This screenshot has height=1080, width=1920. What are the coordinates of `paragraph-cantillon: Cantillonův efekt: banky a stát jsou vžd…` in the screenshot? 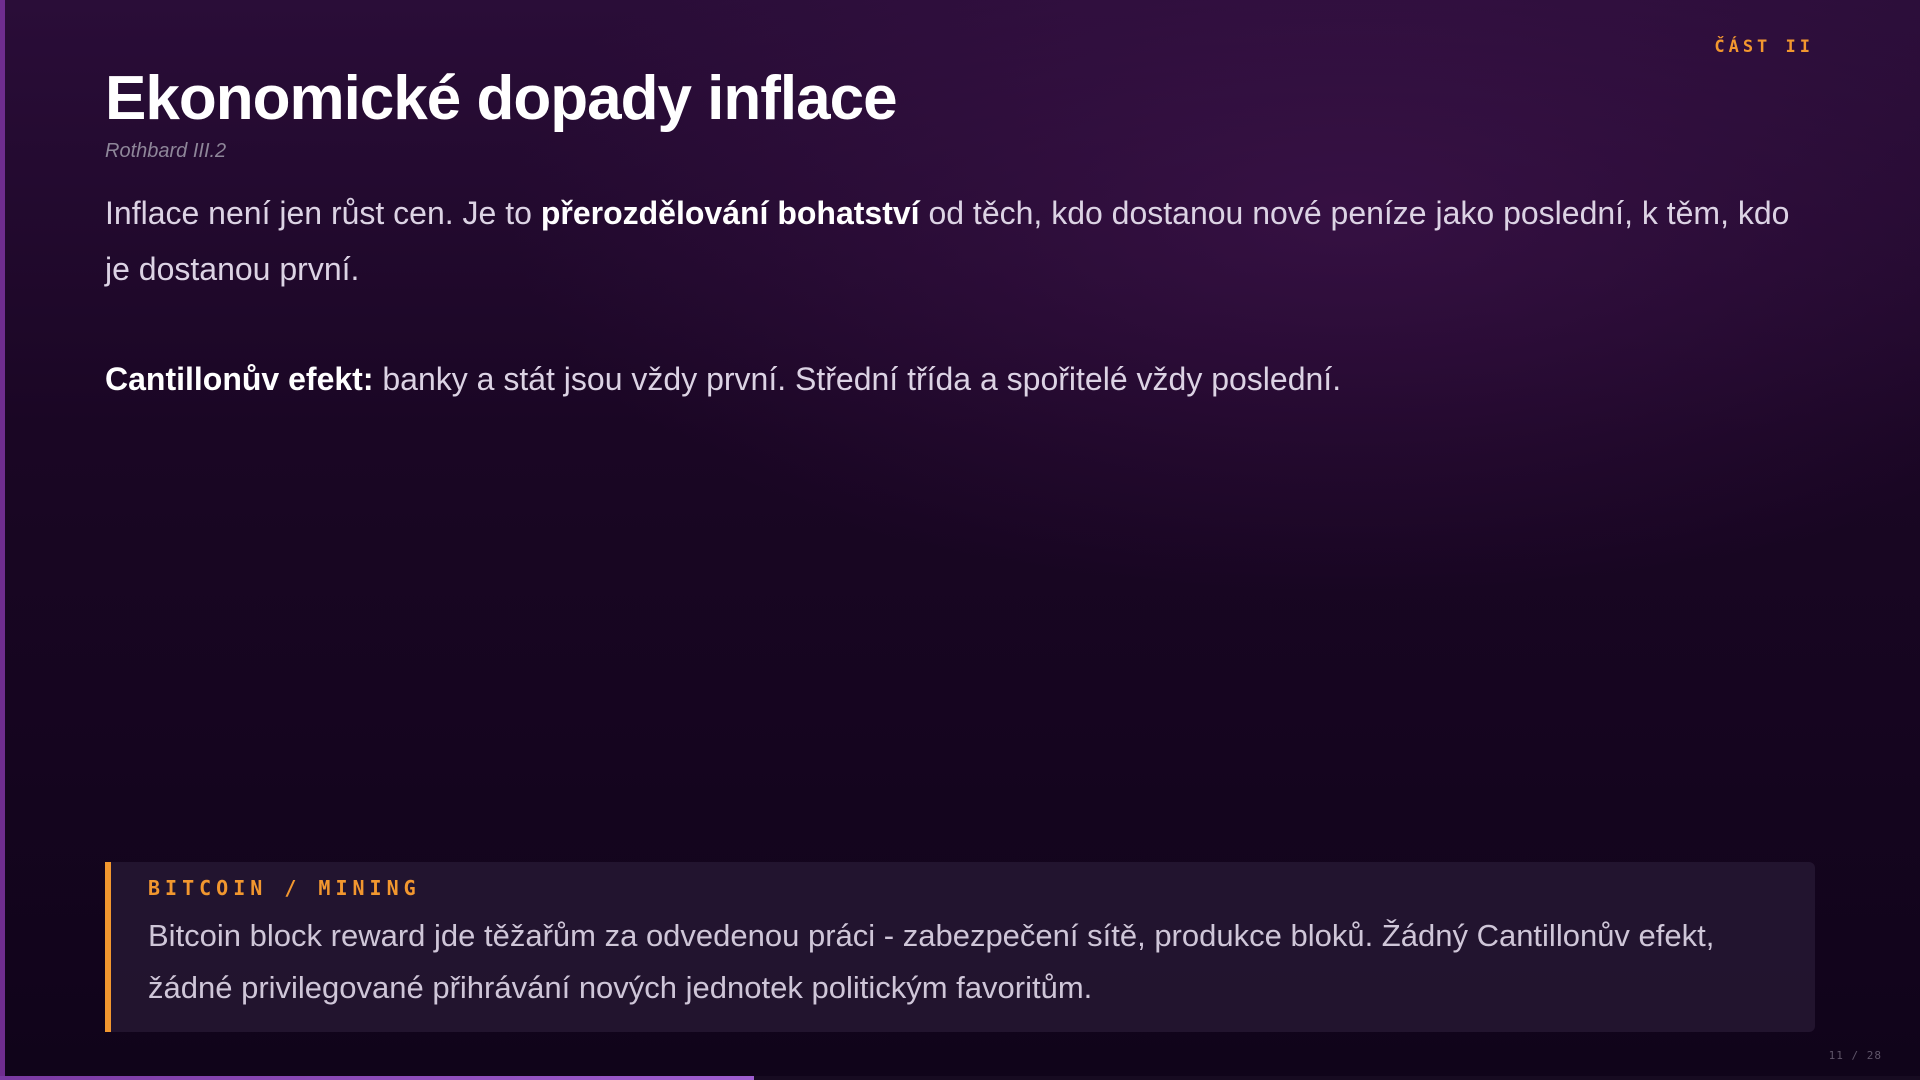 It's located at (955, 379).